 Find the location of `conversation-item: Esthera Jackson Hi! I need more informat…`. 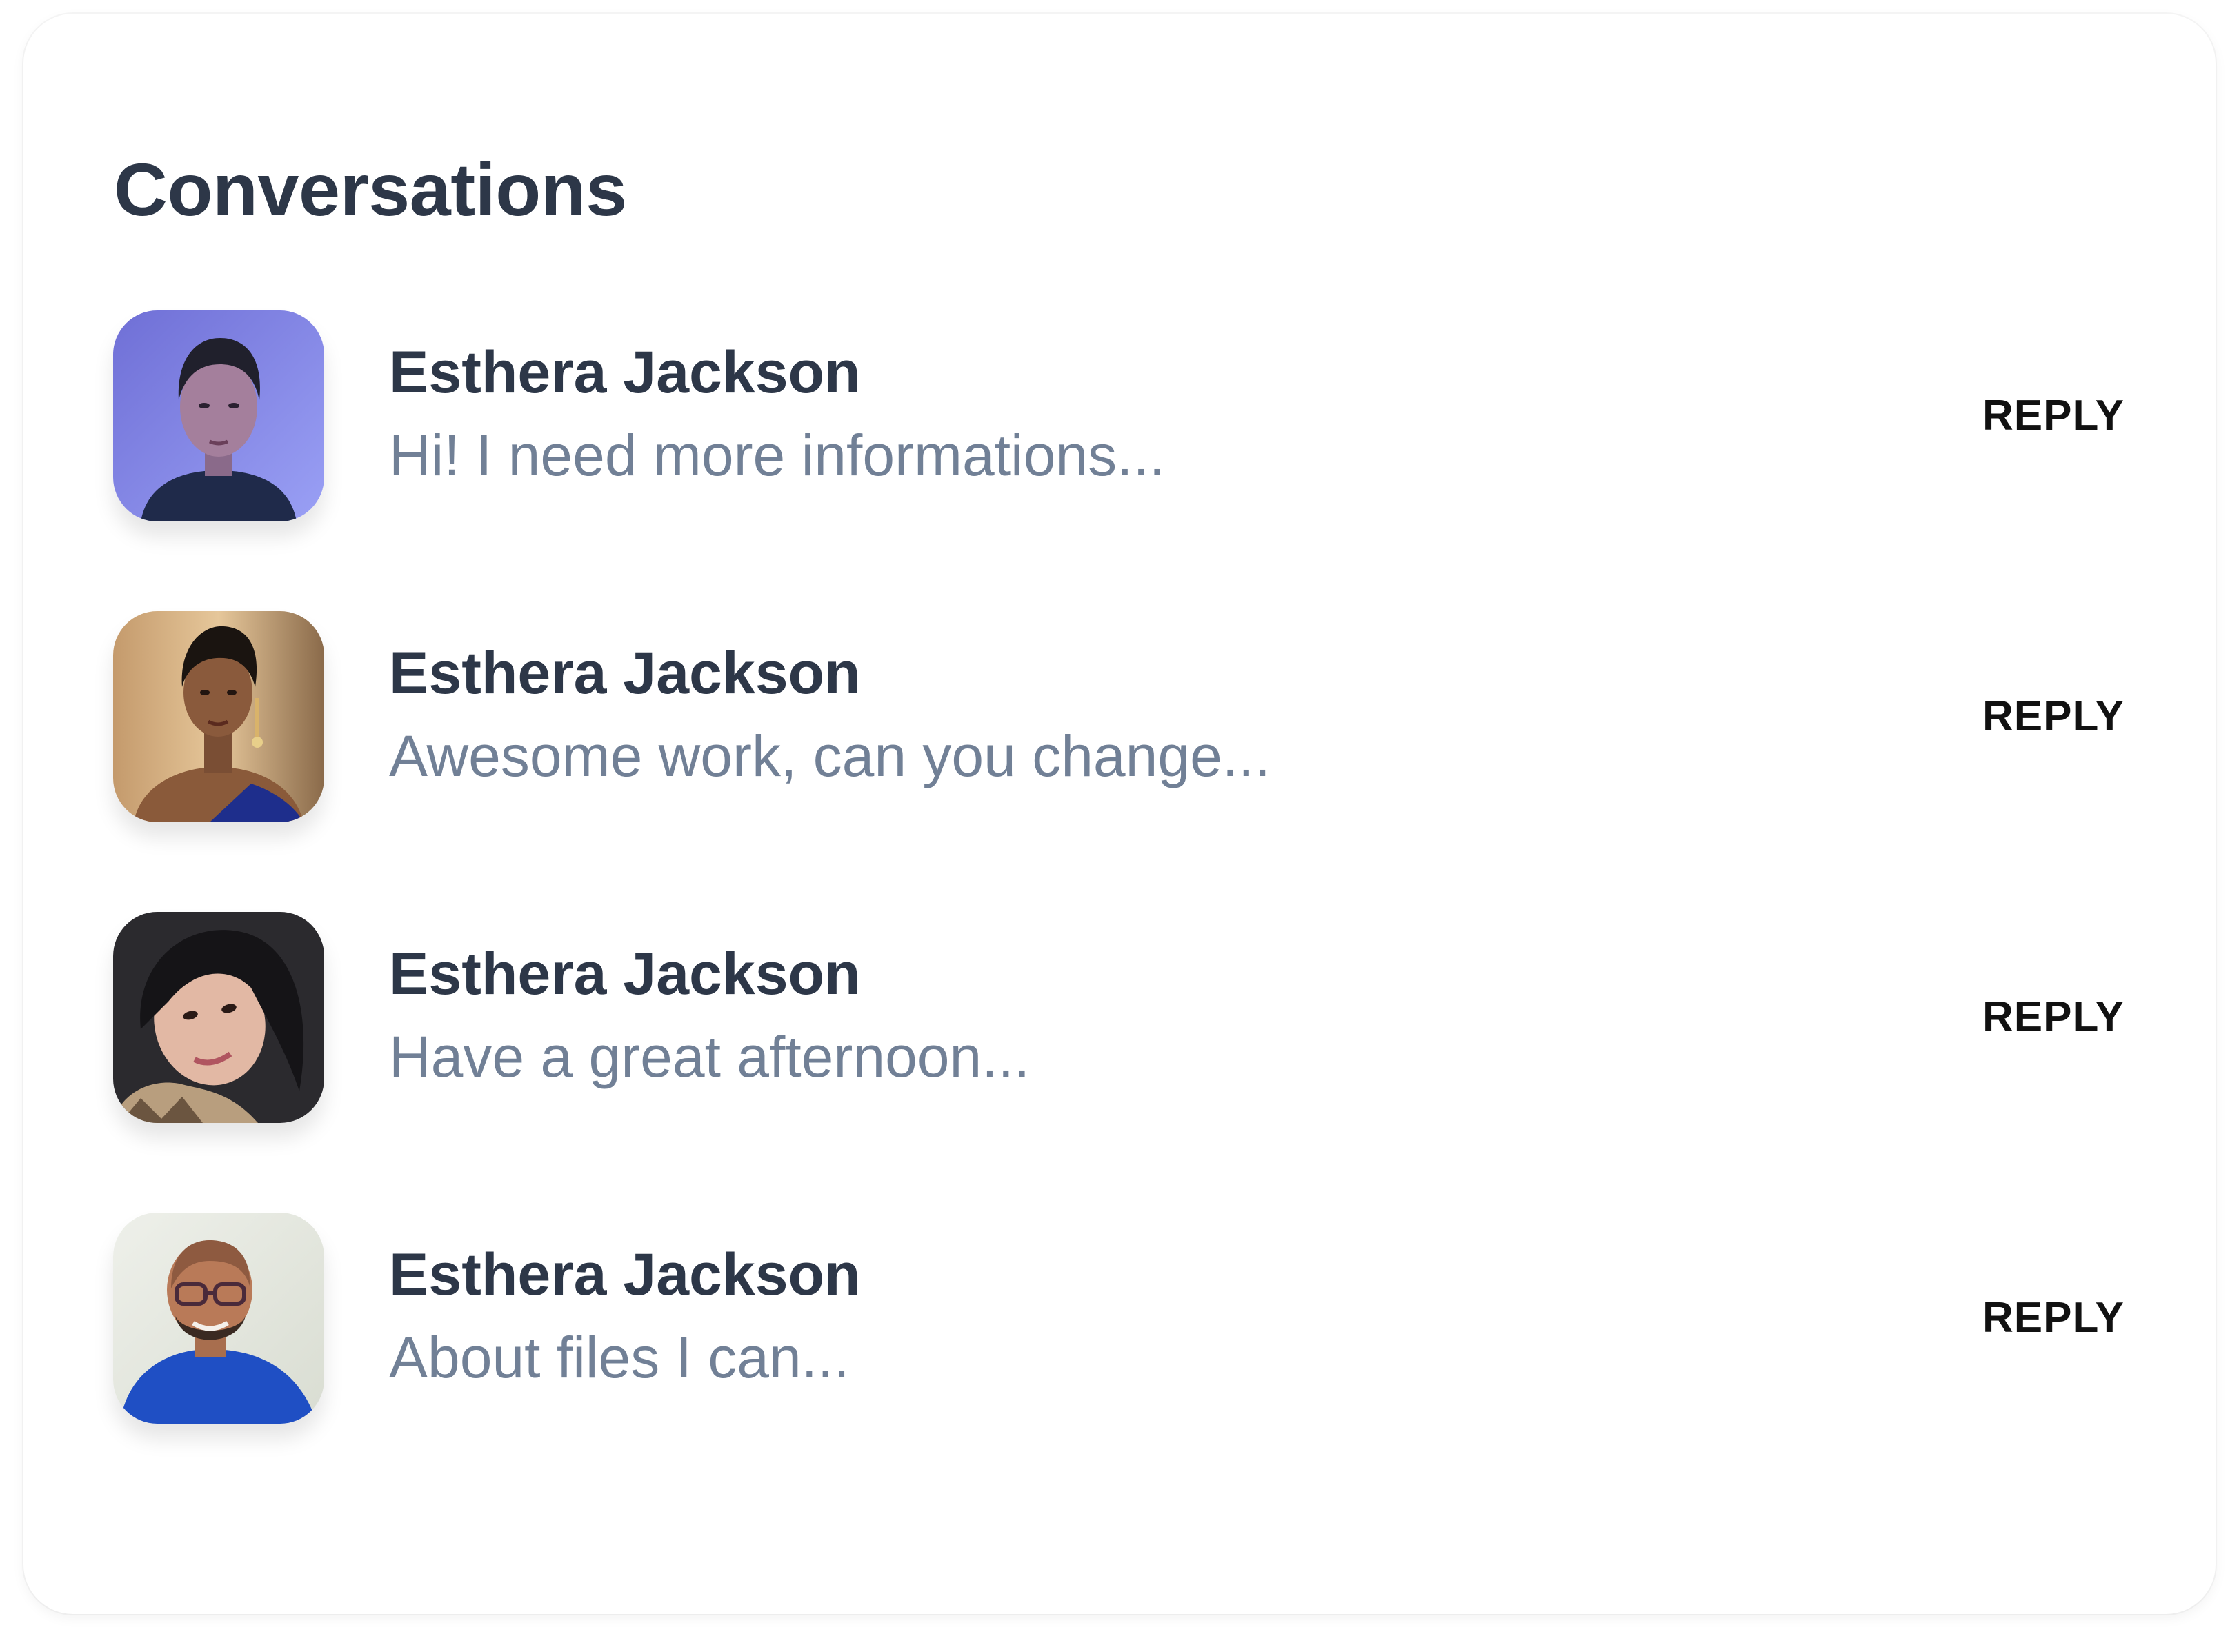

conversation-item: Esthera Jackson Hi! I need more informat… is located at coordinates (1119, 415).